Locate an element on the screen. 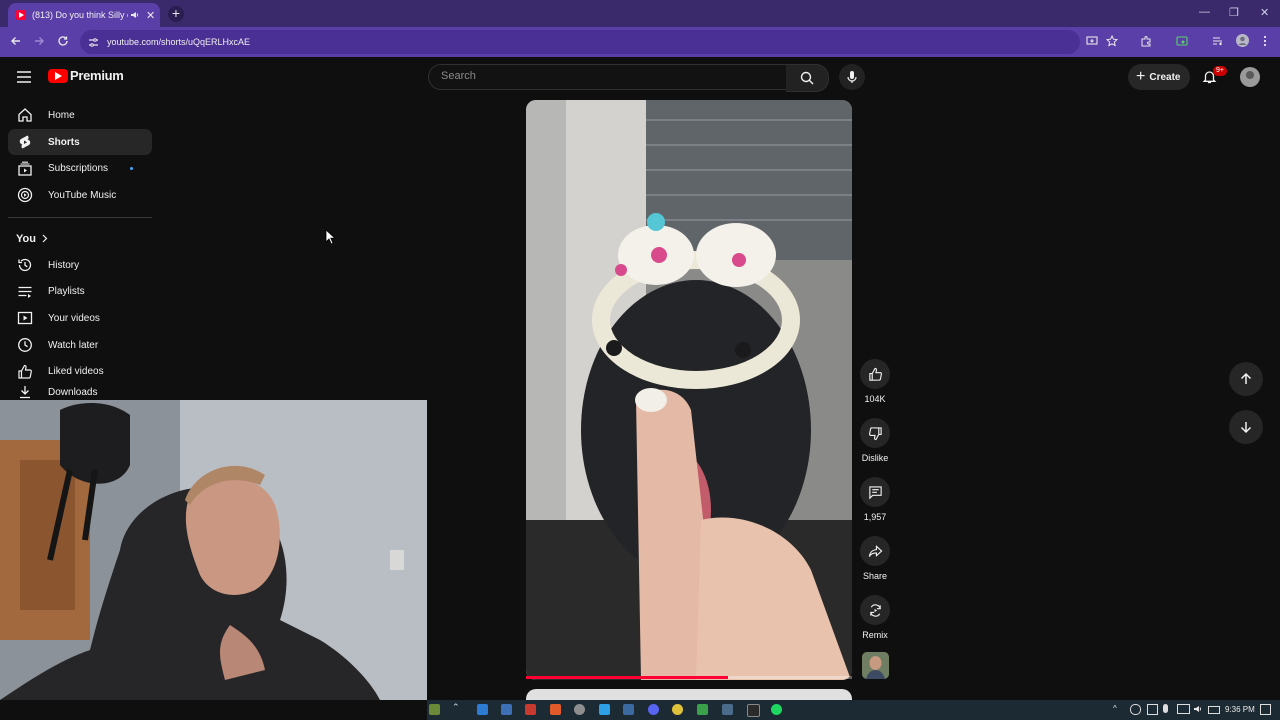  next-short-button is located at coordinates (1246, 427).